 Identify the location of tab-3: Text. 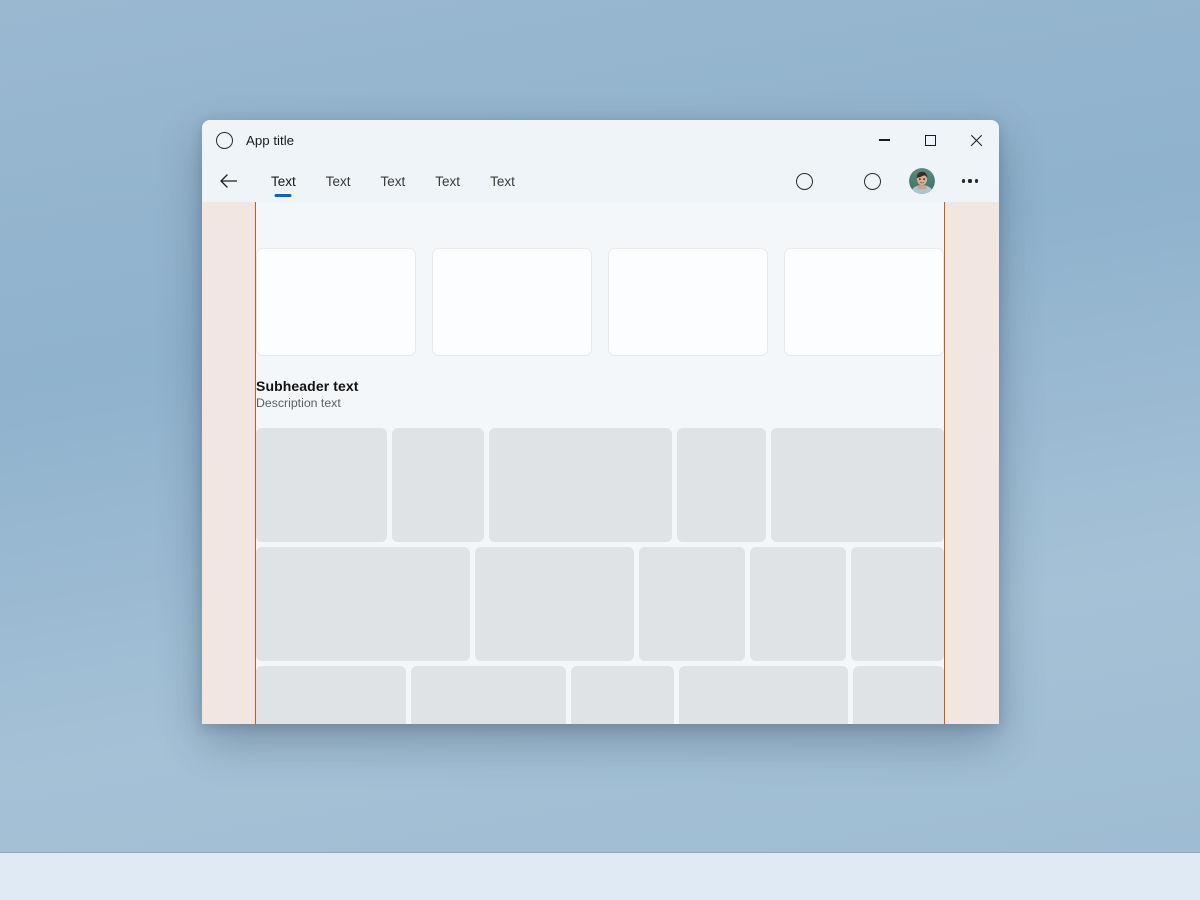
(393, 181).